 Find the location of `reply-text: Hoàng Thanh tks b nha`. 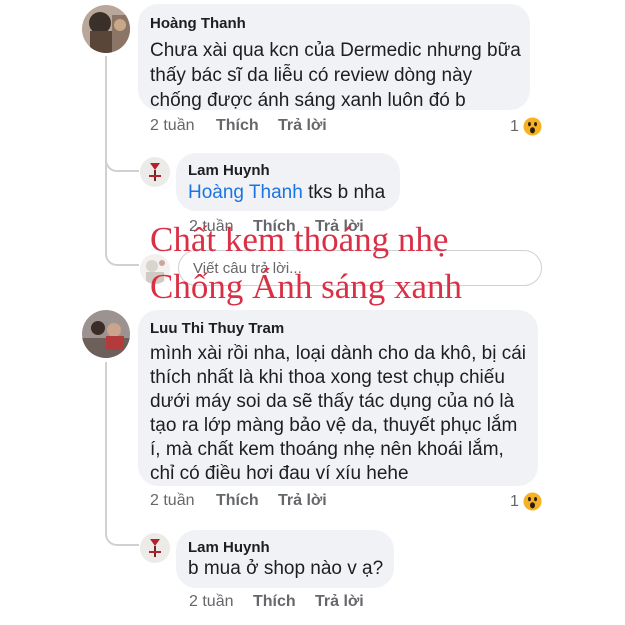

reply-text: Hoàng Thanh tks b nha is located at coordinates (286, 193).